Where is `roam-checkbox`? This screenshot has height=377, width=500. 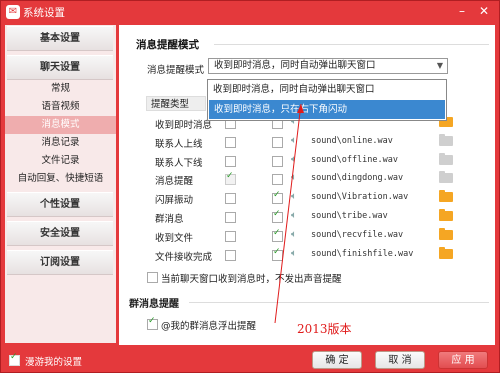
roam-checkbox is located at coordinates (14, 359).